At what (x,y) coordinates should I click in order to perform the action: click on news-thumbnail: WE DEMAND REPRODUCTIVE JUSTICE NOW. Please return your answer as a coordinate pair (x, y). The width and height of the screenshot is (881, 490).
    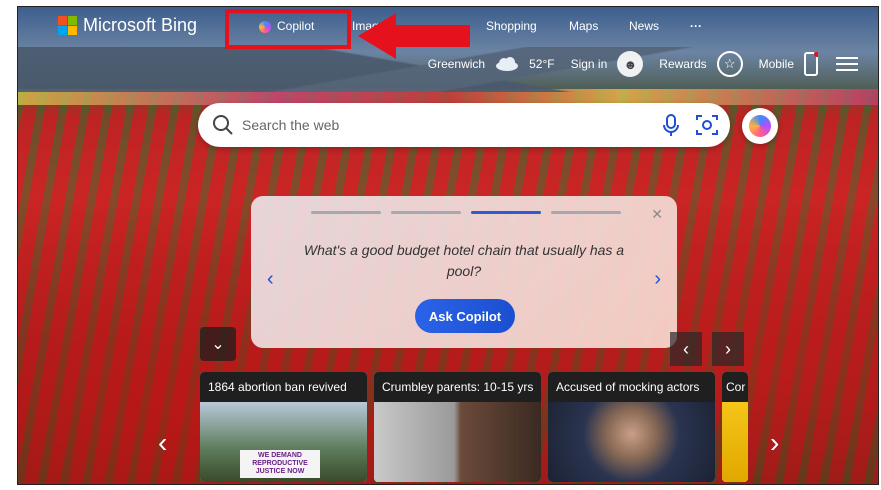
    Looking at the image, I should click on (283, 442).